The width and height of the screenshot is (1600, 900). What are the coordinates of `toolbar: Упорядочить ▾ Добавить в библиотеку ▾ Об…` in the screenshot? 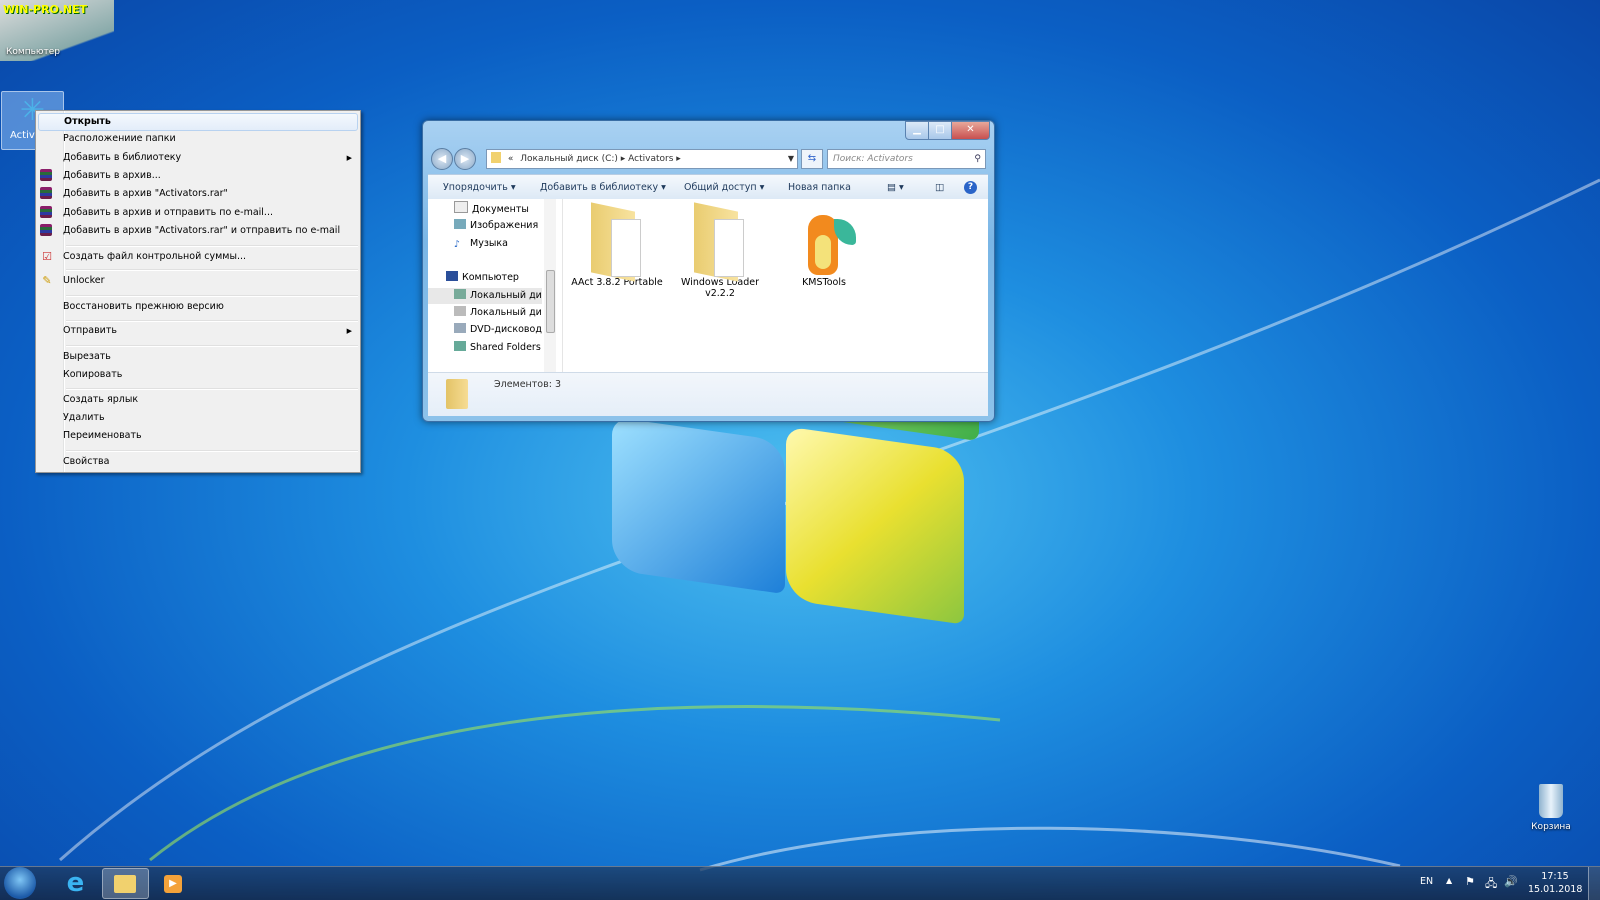 It's located at (708, 187).